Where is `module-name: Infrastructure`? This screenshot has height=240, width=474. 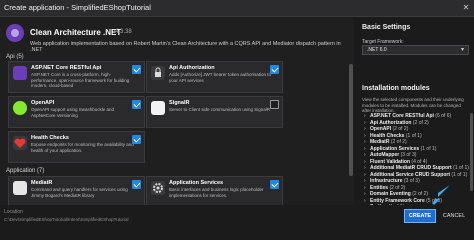
module-name: Infrastructure is located at coordinates (386, 181).